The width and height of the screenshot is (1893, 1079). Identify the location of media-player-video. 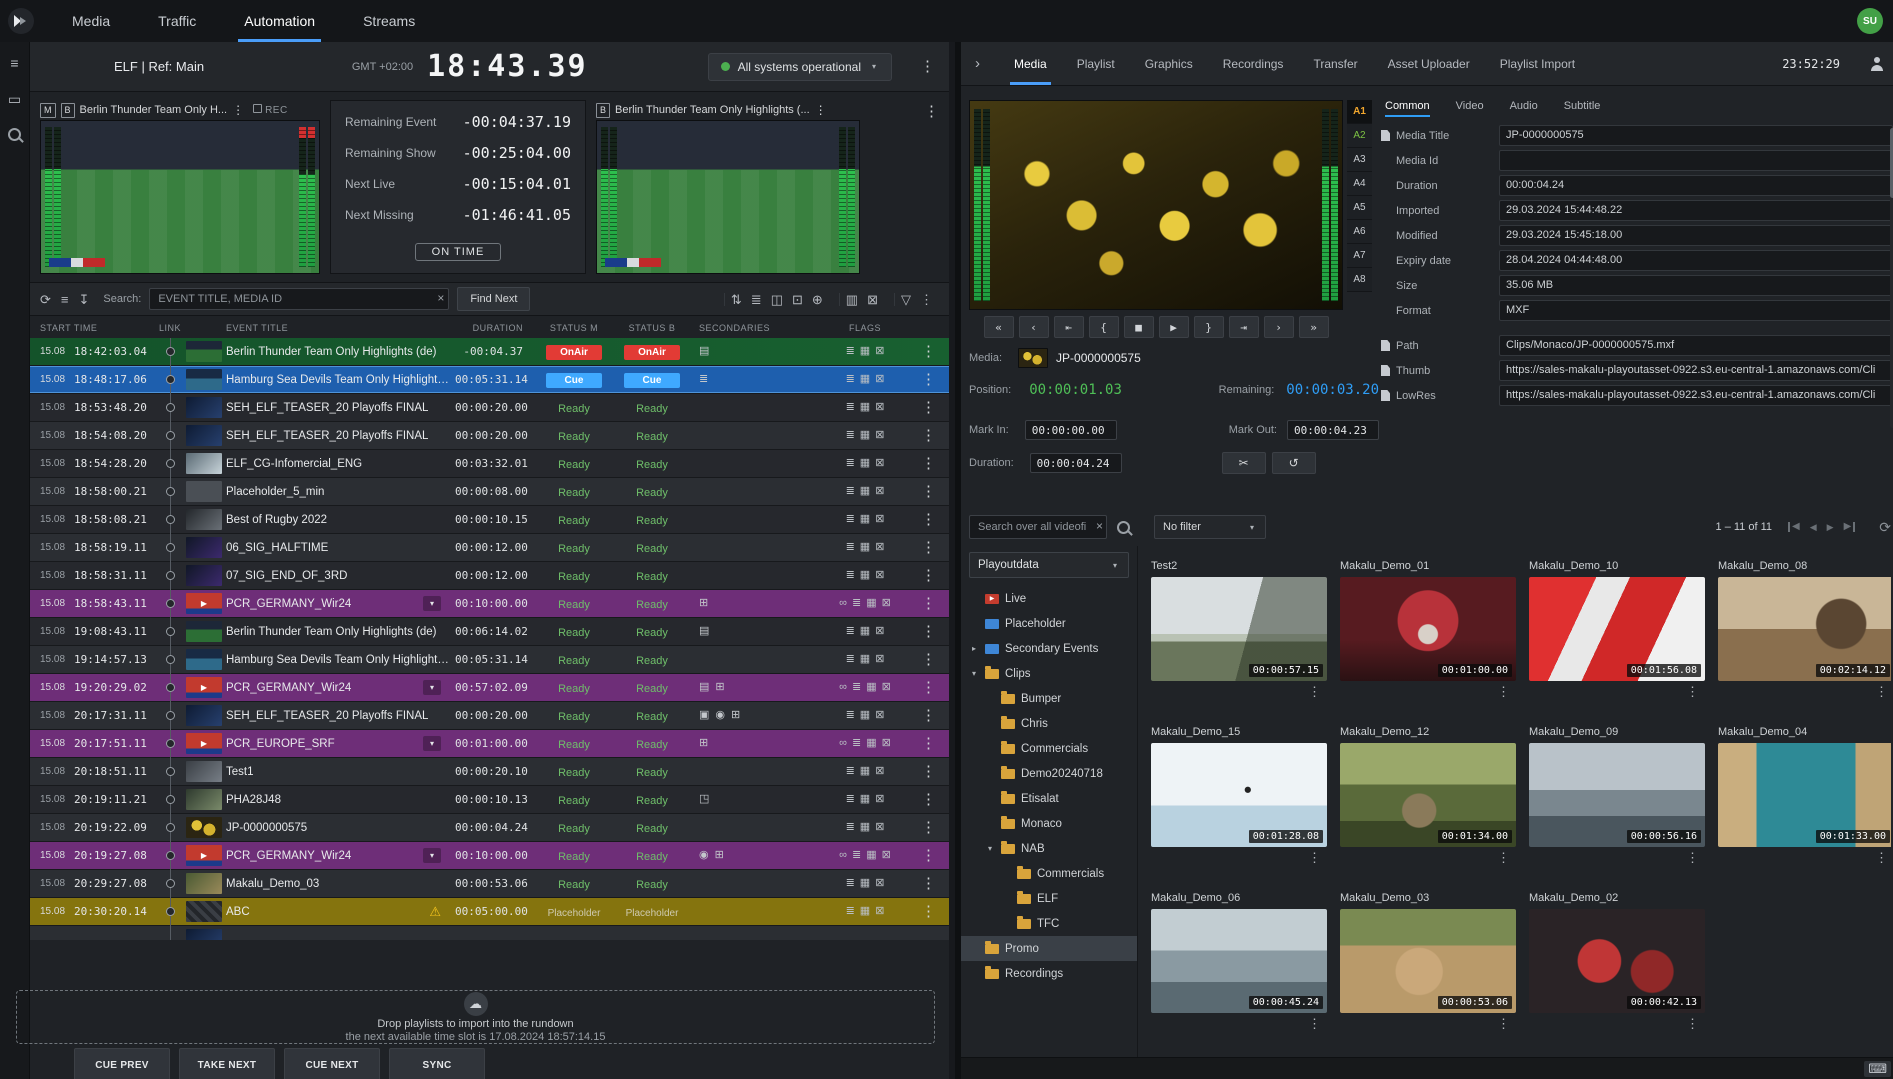
(1156, 205).